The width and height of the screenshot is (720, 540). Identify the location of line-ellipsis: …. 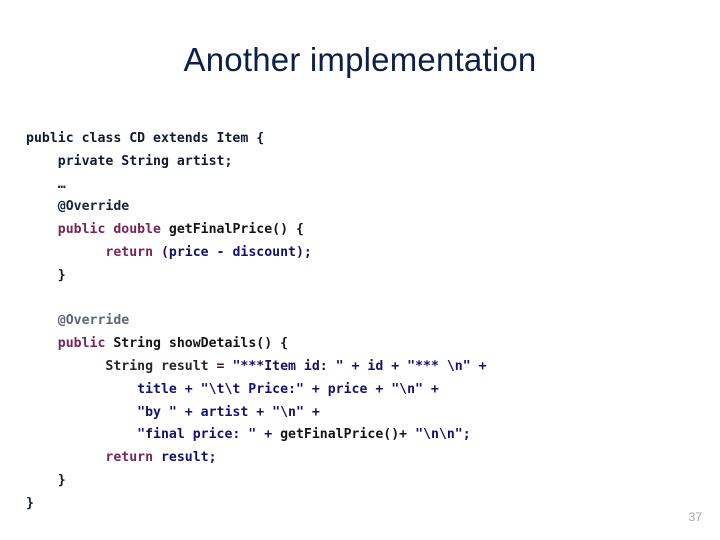
(360, 185).